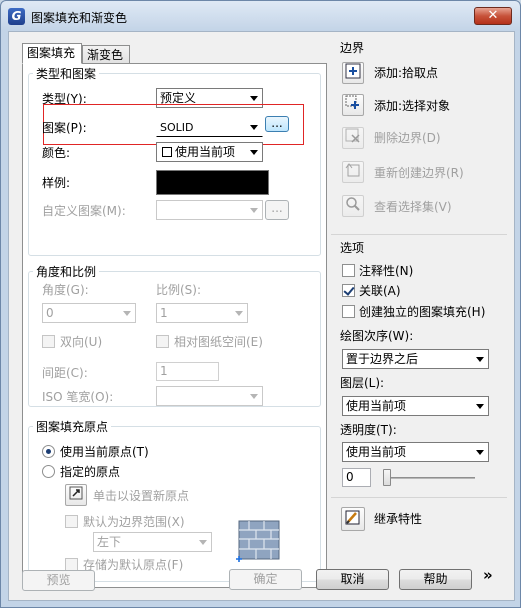 The height and width of the screenshot is (608, 521). I want to click on draw-order-label: 绘图次序(W):, so click(377, 336).